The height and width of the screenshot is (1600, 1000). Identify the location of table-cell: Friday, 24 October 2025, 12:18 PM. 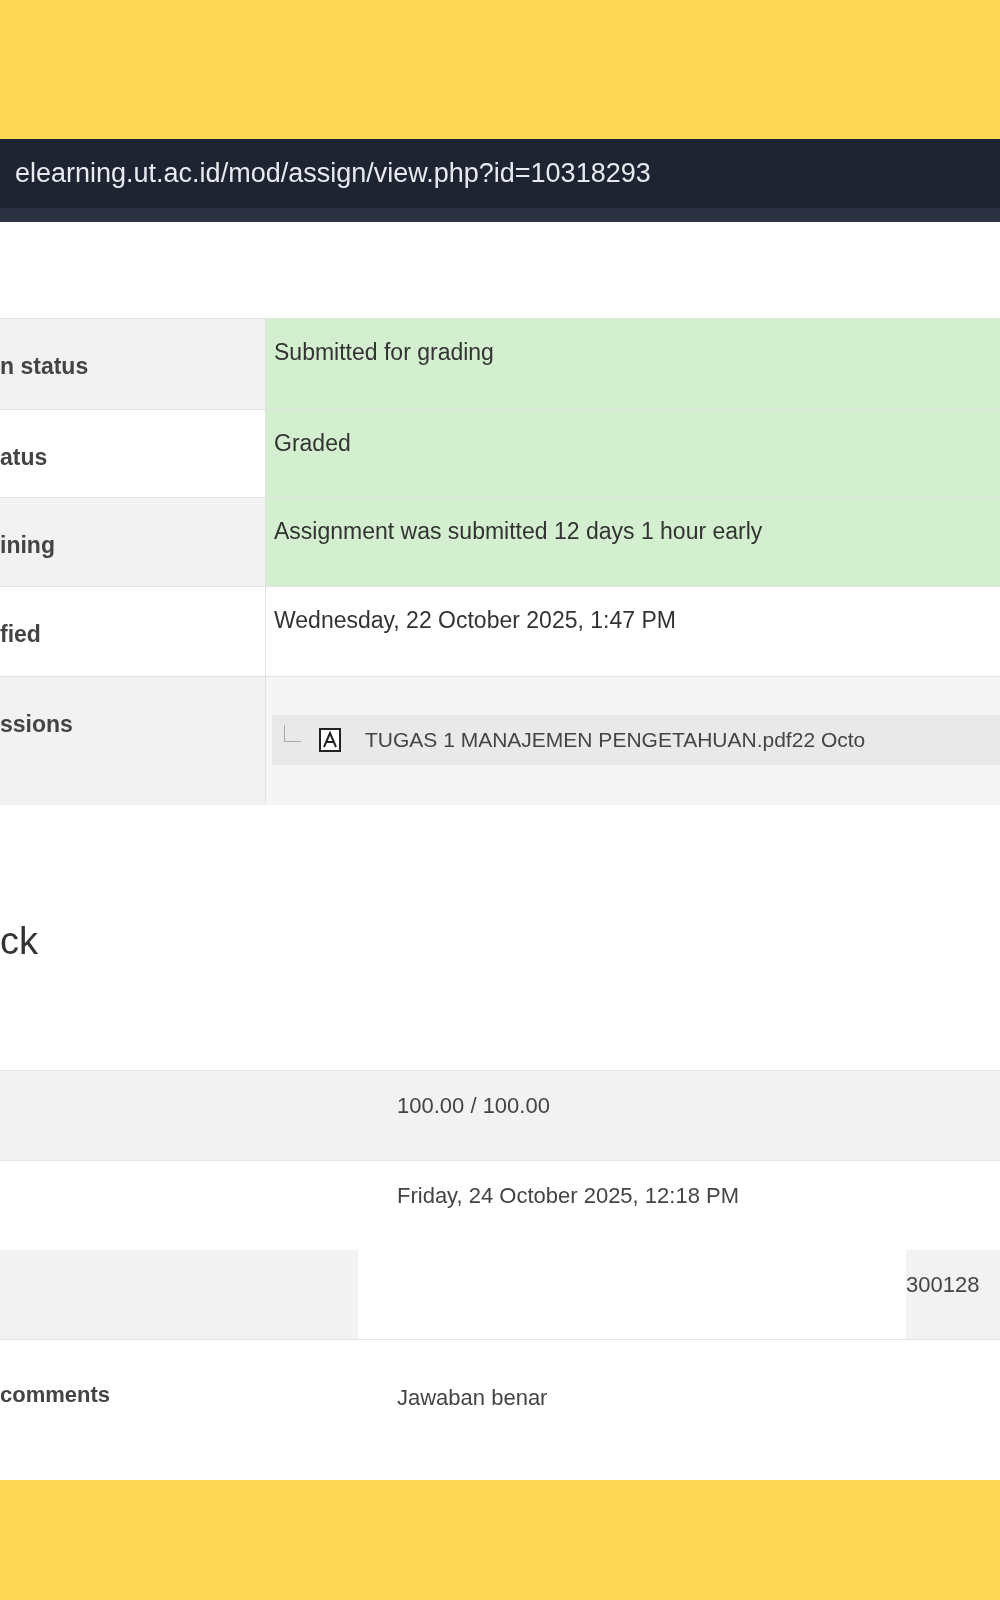
(568, 1195).